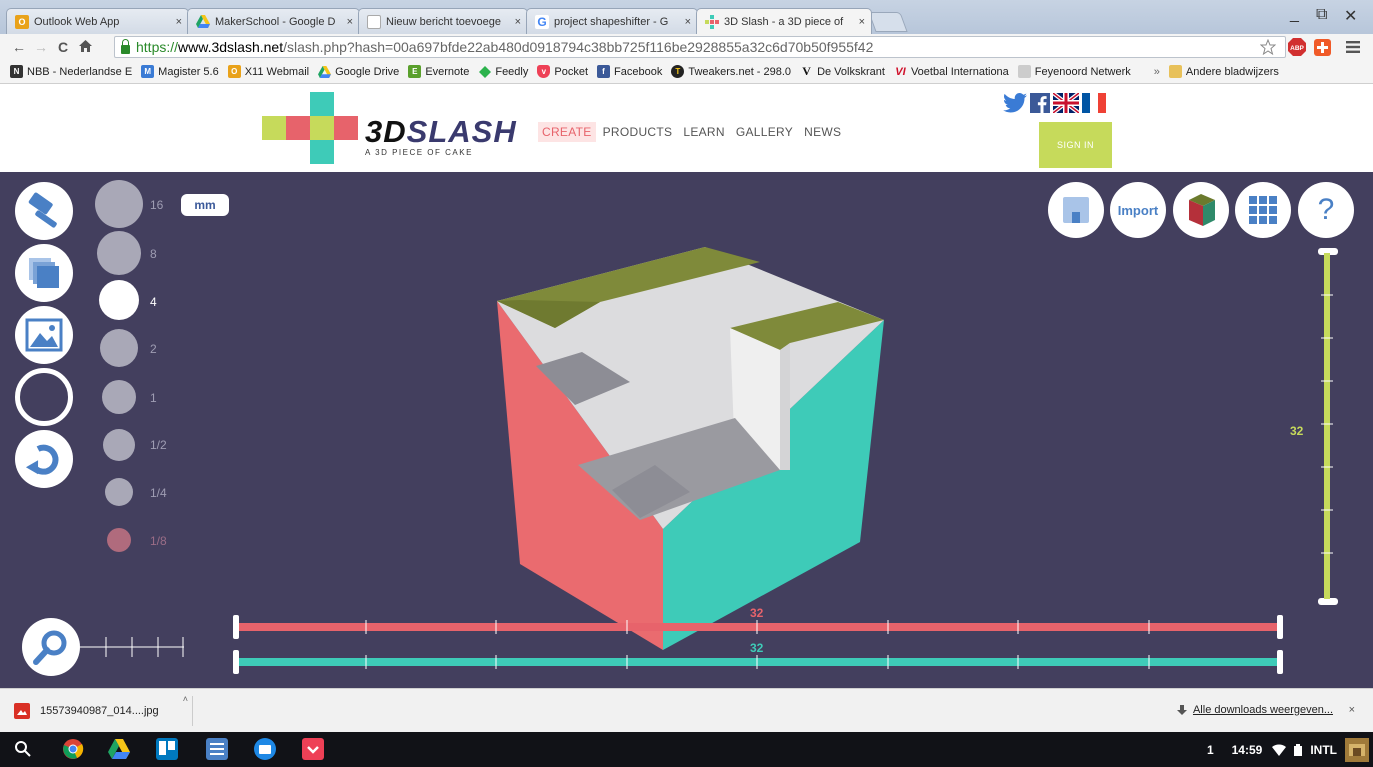  Describe the element at coordinates (119, 749) in the screenshot. I see `google-drive-icon` at that location.